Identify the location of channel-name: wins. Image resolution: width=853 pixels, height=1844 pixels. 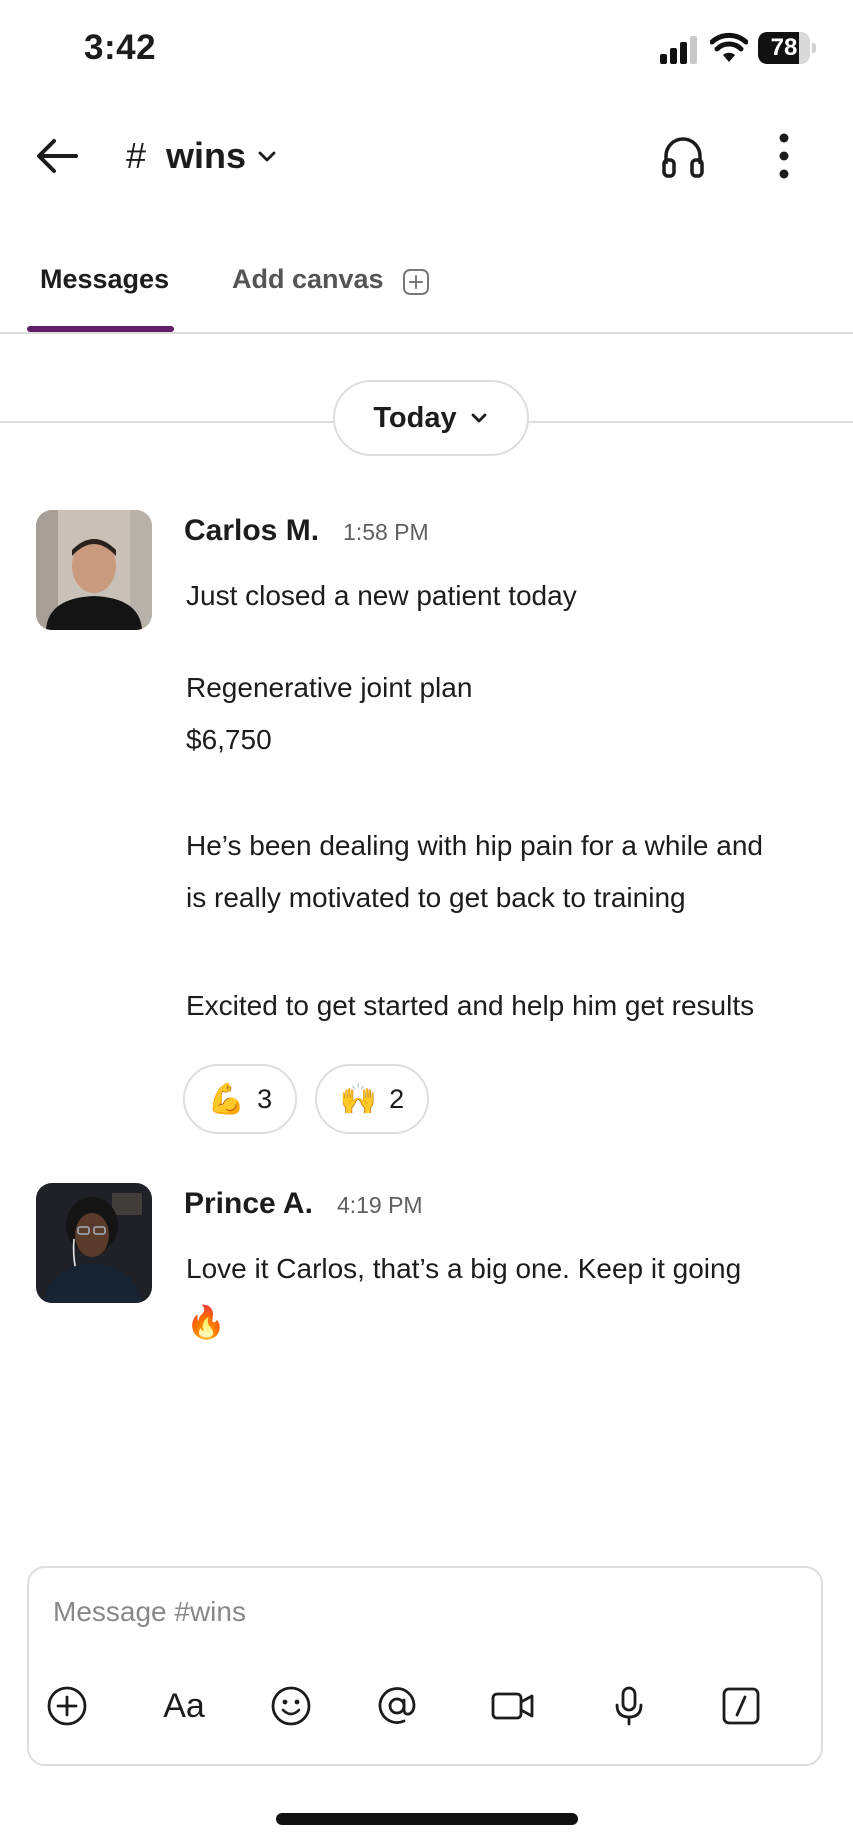
(206, 155).